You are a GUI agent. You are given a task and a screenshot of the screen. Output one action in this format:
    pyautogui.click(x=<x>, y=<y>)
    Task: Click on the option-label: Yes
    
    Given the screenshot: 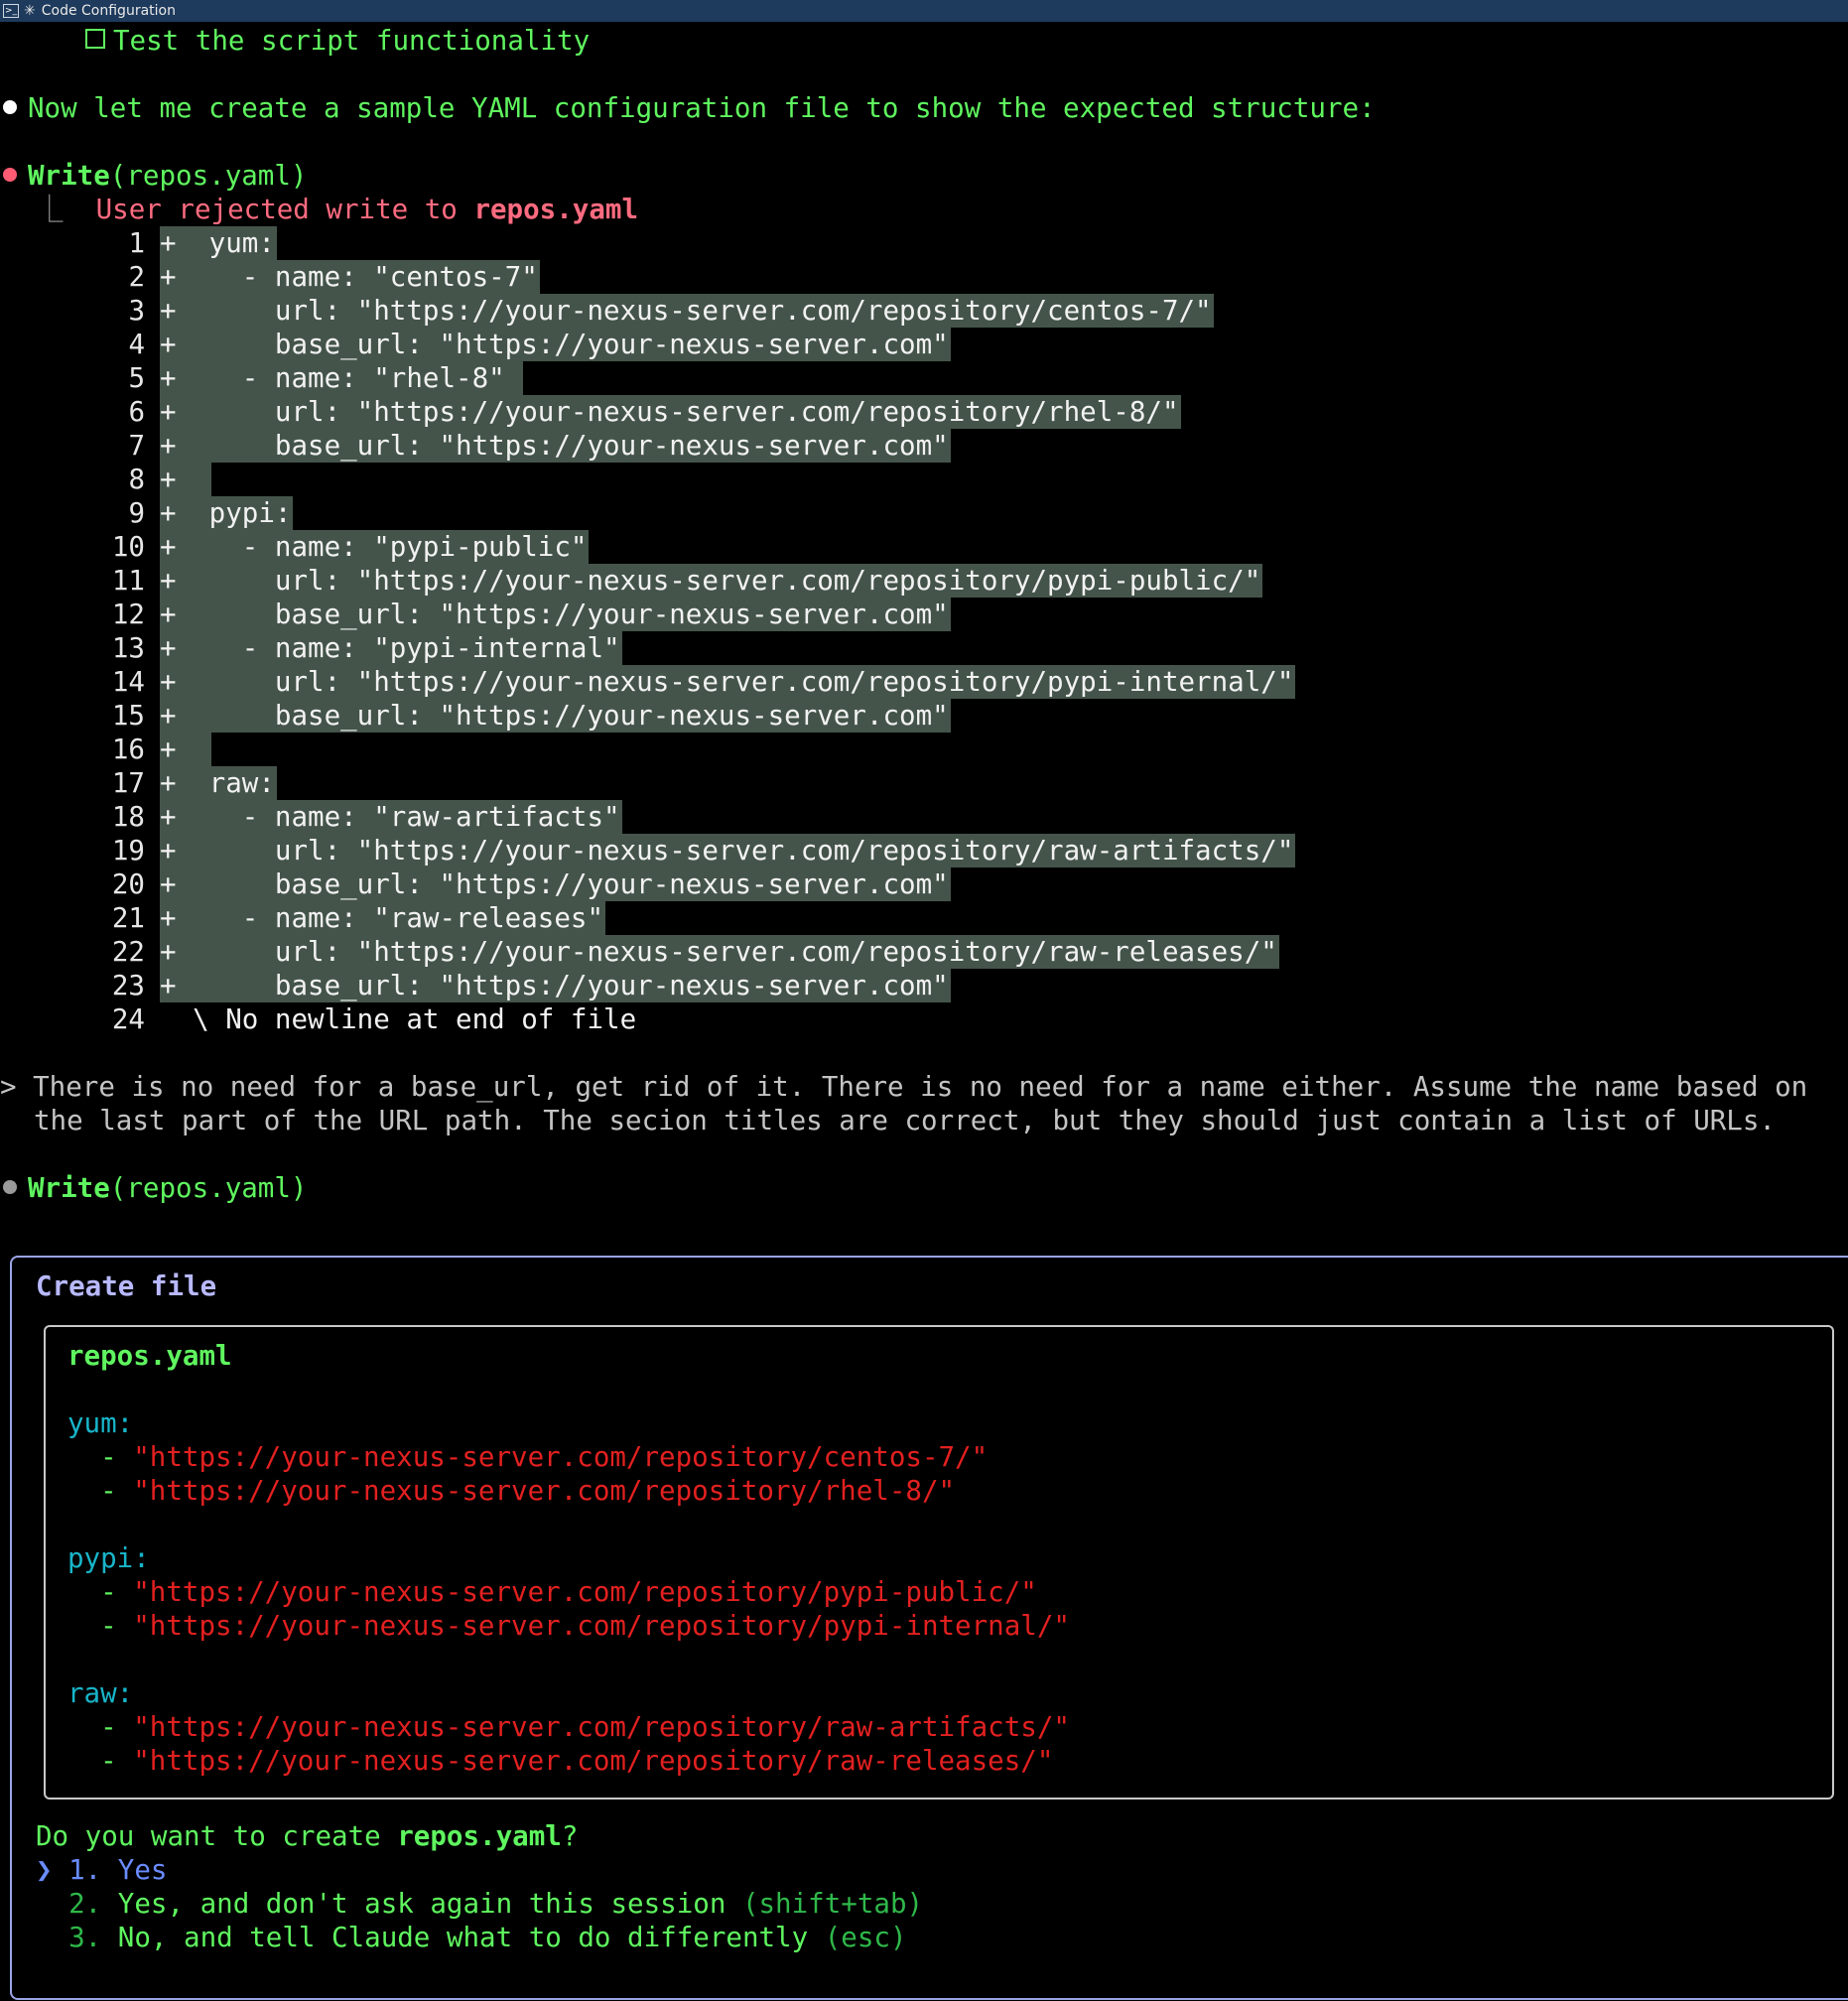 What is the action you would take?
    pyautogui.click(x=142, y=1870)
    